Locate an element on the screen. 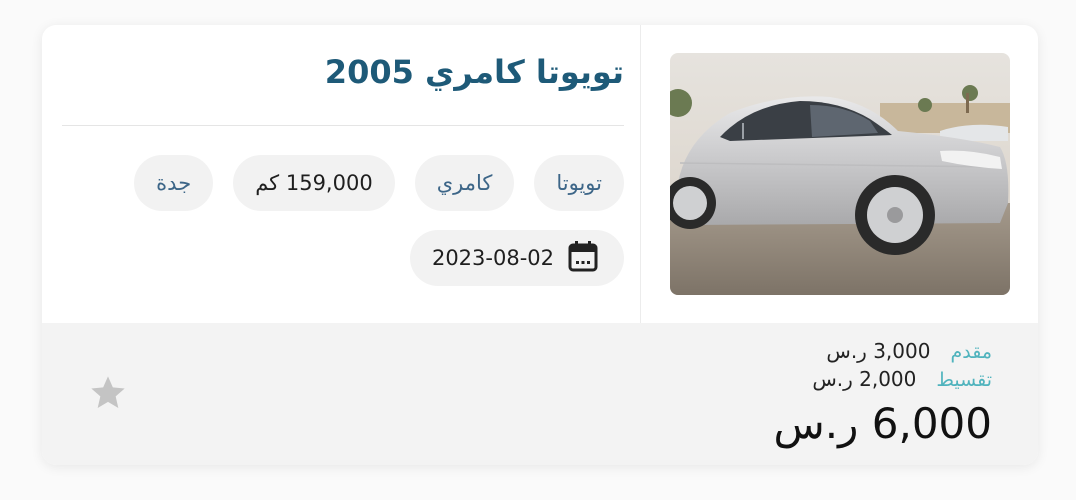  installment-row: تقسيط 2,000 ر.س is located at coordinates (882, 381).